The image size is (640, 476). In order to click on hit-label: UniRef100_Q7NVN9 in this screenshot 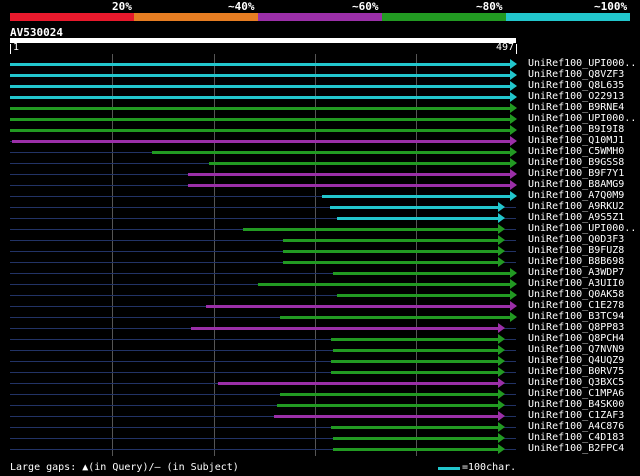, I will do `click(576, 349)`.